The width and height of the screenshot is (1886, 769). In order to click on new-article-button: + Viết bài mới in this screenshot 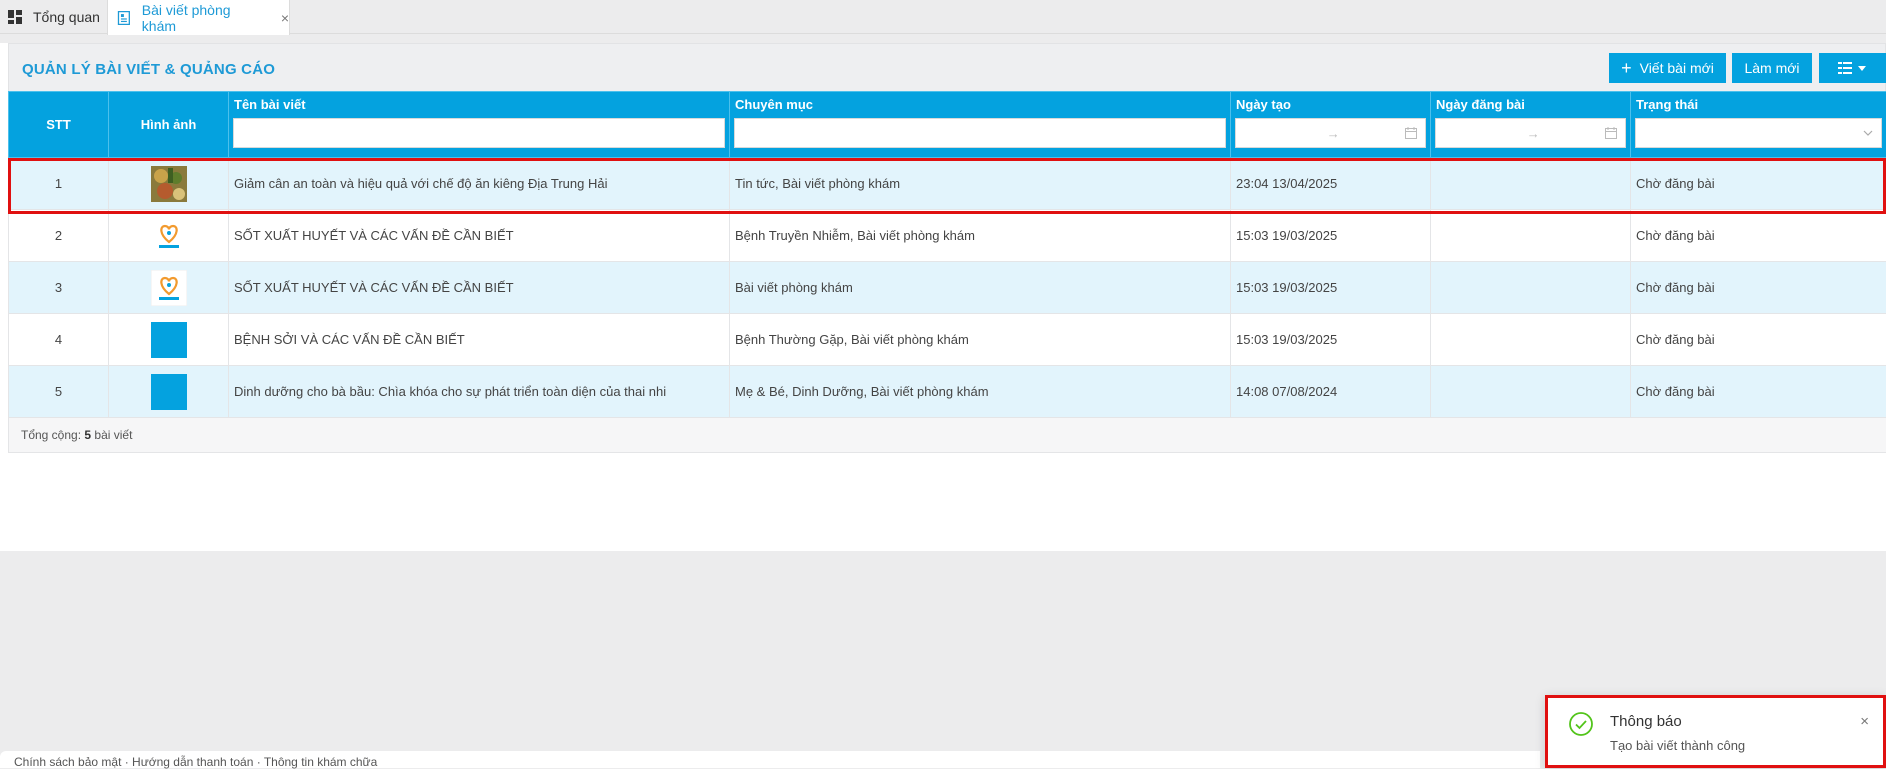, I will do `click(1667, 68)`.